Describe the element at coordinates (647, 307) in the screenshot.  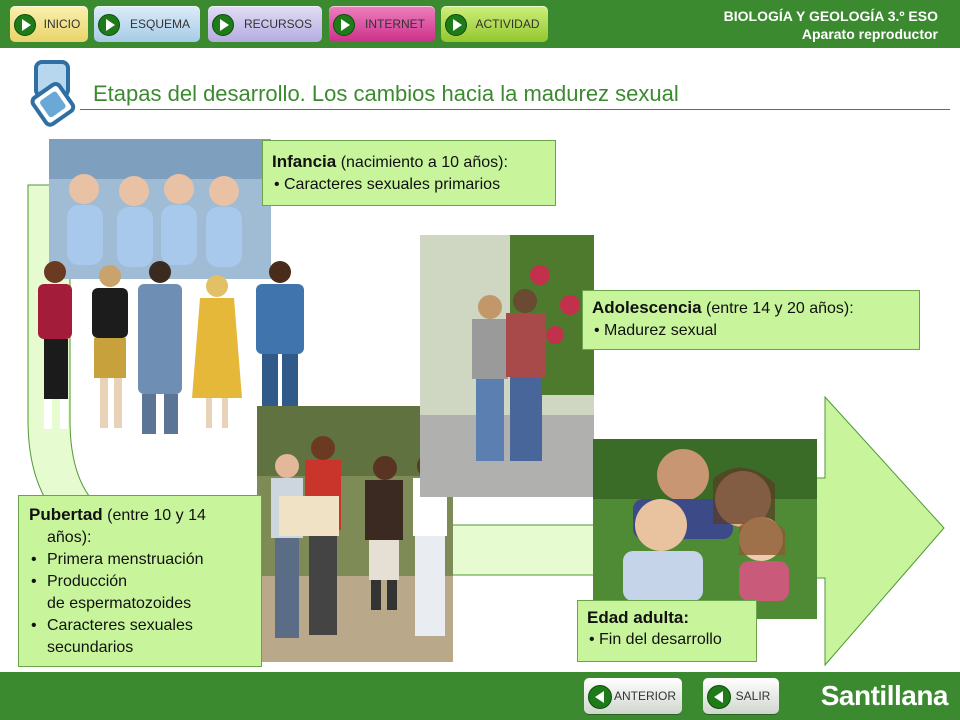
I see `stage-adolescencia-name: Adolescencia` at that location.